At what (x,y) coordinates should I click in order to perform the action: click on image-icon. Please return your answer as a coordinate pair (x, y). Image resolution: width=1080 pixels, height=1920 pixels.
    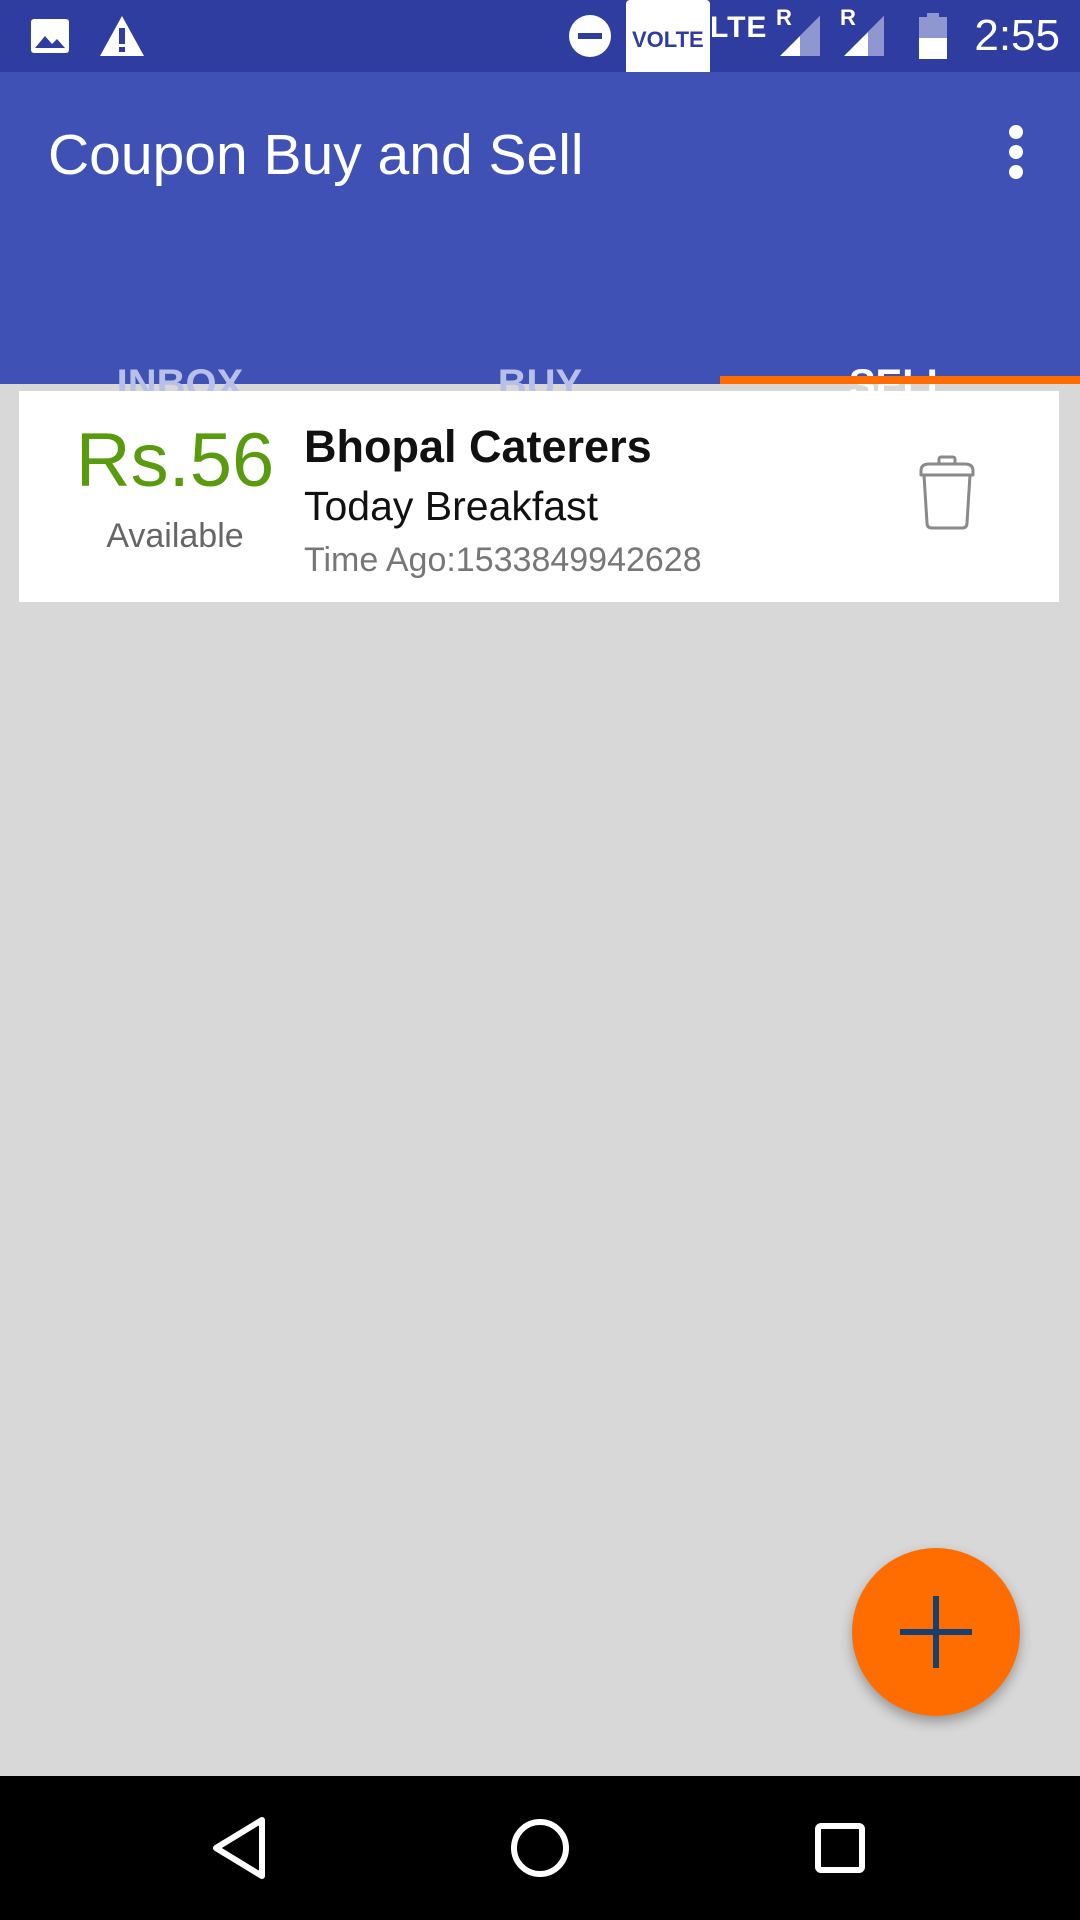
    Looking at the image, I should click on (50, 36).